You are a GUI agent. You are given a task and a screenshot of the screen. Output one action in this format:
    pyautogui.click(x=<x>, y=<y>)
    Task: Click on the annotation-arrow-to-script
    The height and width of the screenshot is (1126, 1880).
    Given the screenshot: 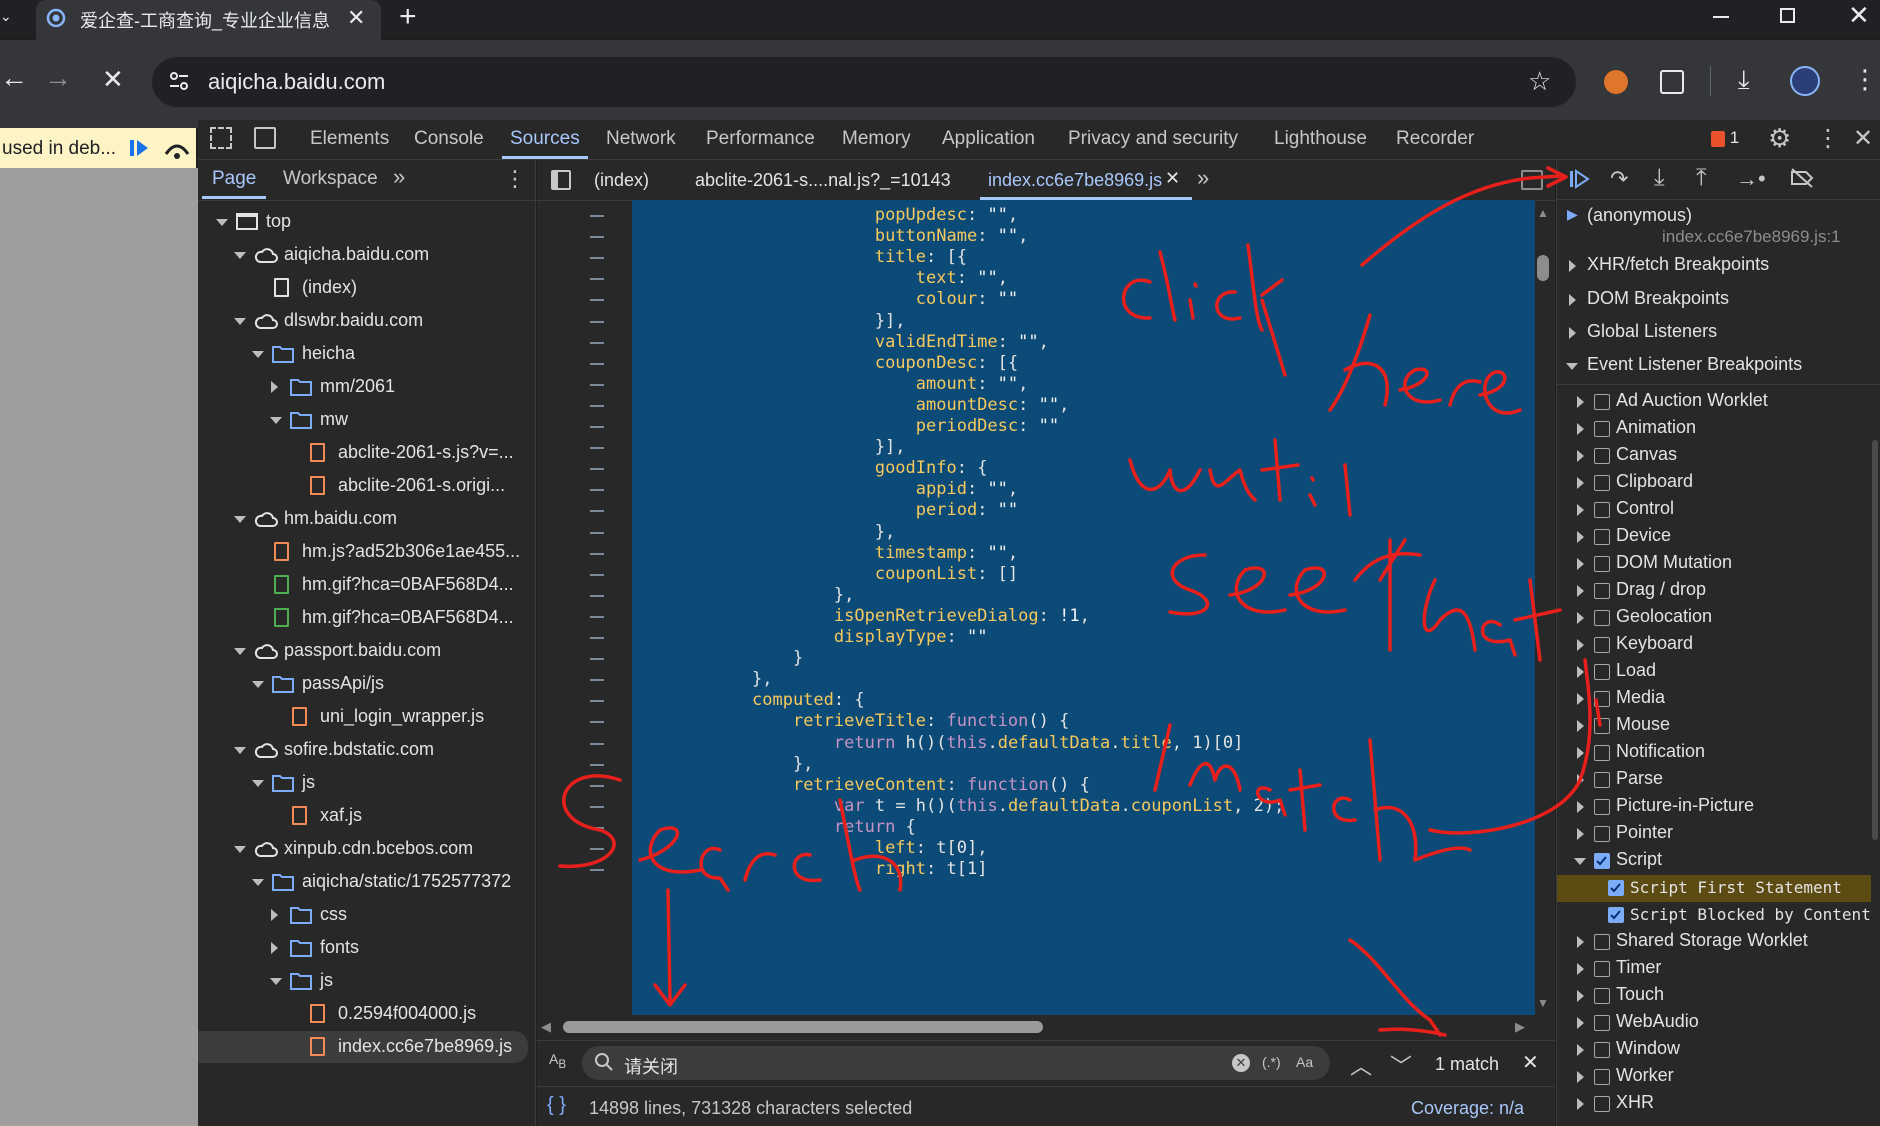 What is the action you would take?
    pyautogui.click(x=1510, y=746)
    